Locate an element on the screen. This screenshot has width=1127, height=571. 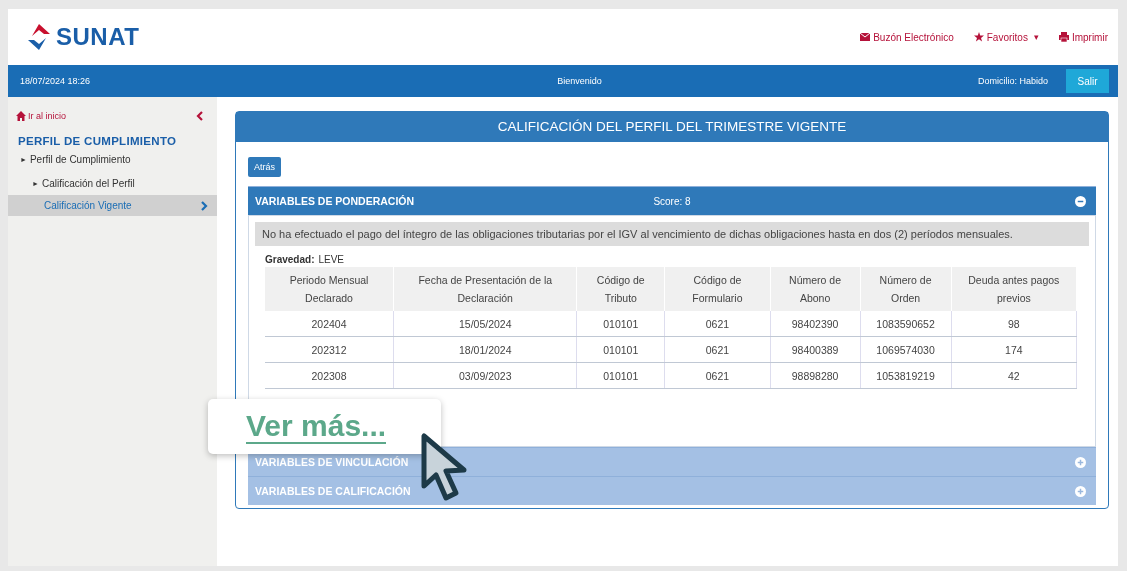
column-header: Código de Tributo is located at coordinates (620, 289).